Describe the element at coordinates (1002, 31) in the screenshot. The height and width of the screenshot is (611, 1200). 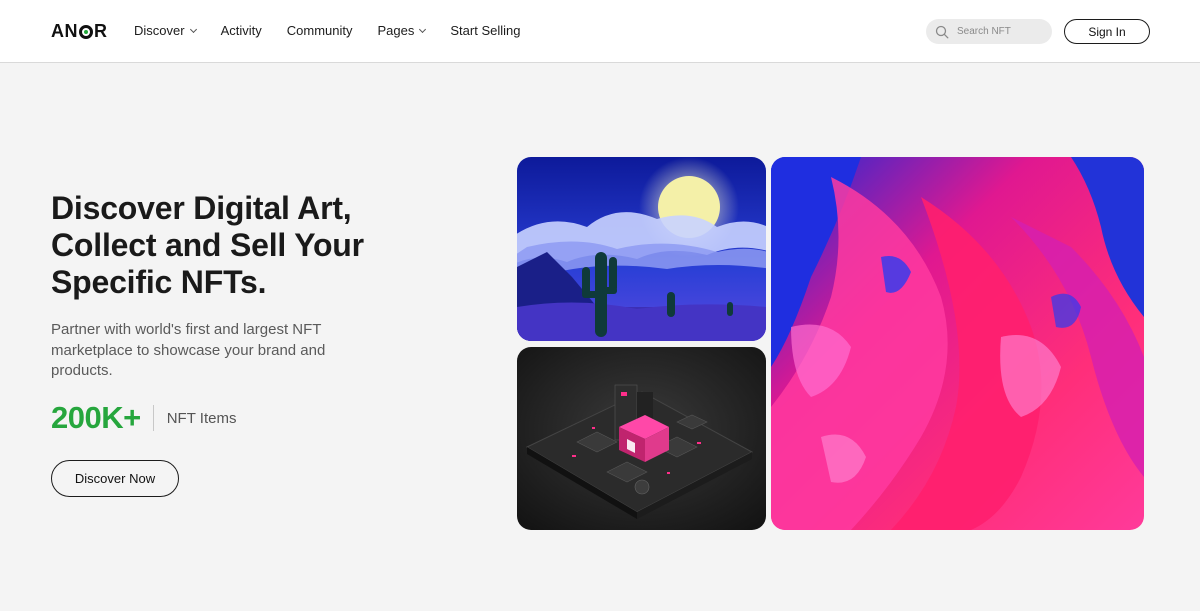
I see `search-input` at that location.